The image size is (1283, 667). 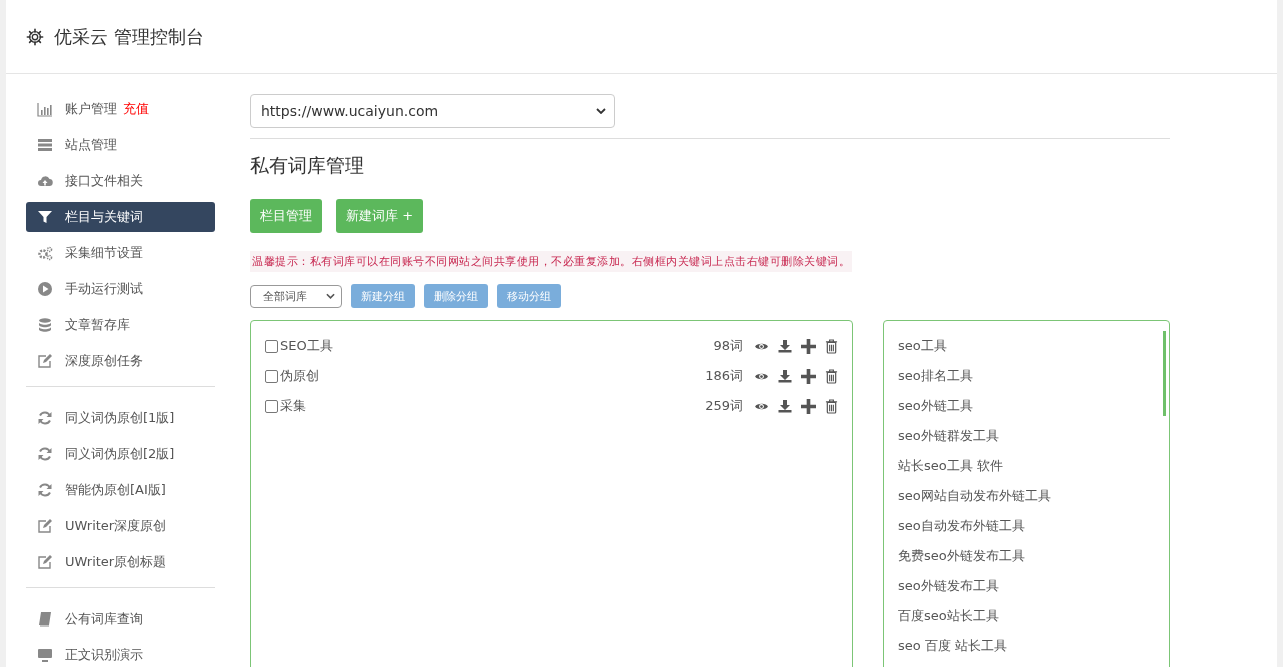 What do you see at coordinates (488, 376) in the screenshot?
I see `library-name: 伪原创` at bounding box center [488, 376].